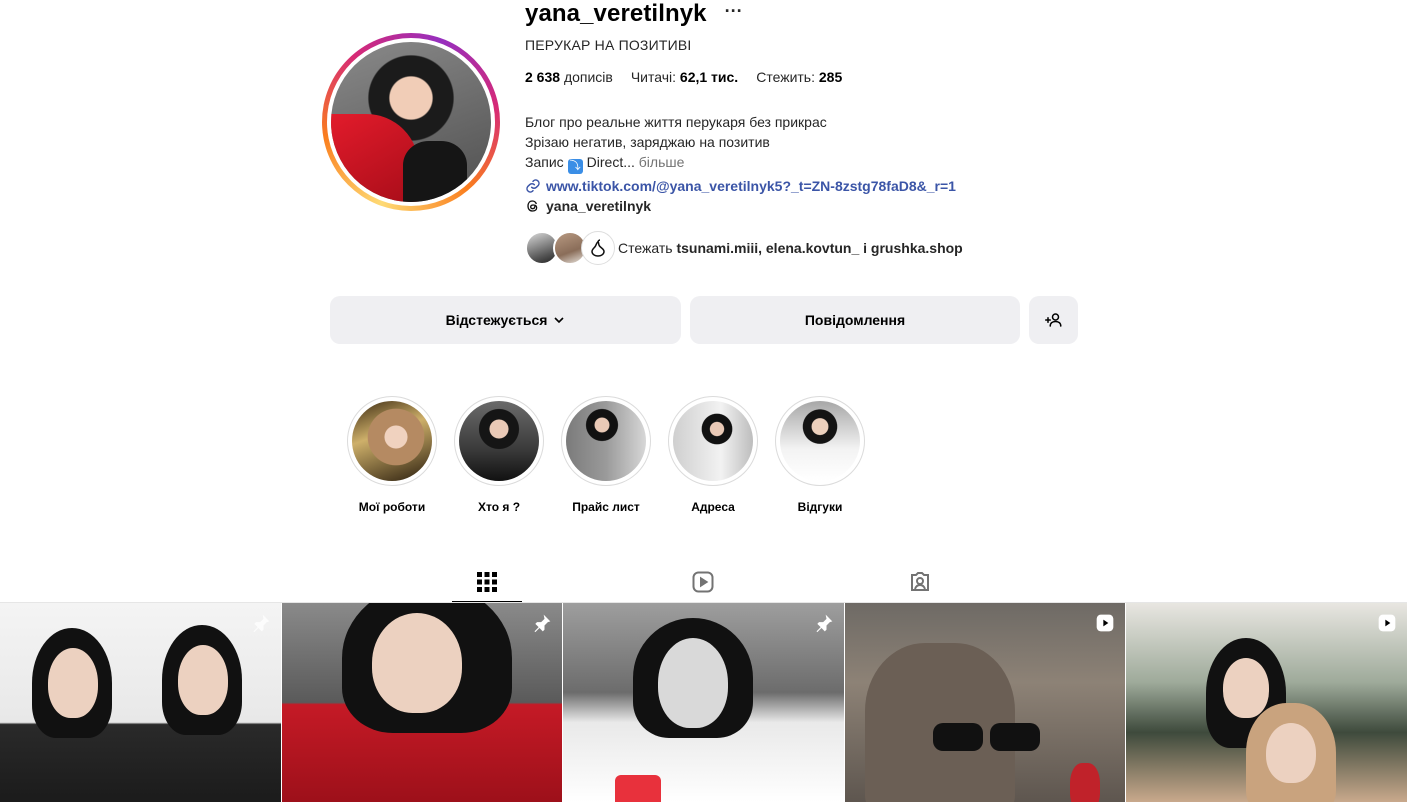  I want to click on highlight-item: Мої роботи, so click(392, 455).